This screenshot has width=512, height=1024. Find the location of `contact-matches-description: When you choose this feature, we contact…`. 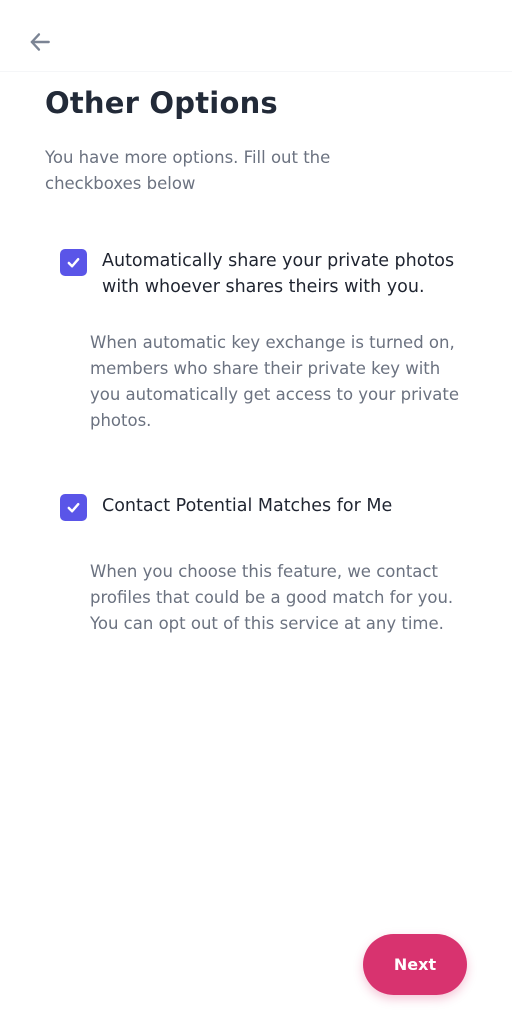

contact-matches-description: When you choose this feature, we contact… is located at coordinates (272, 597).